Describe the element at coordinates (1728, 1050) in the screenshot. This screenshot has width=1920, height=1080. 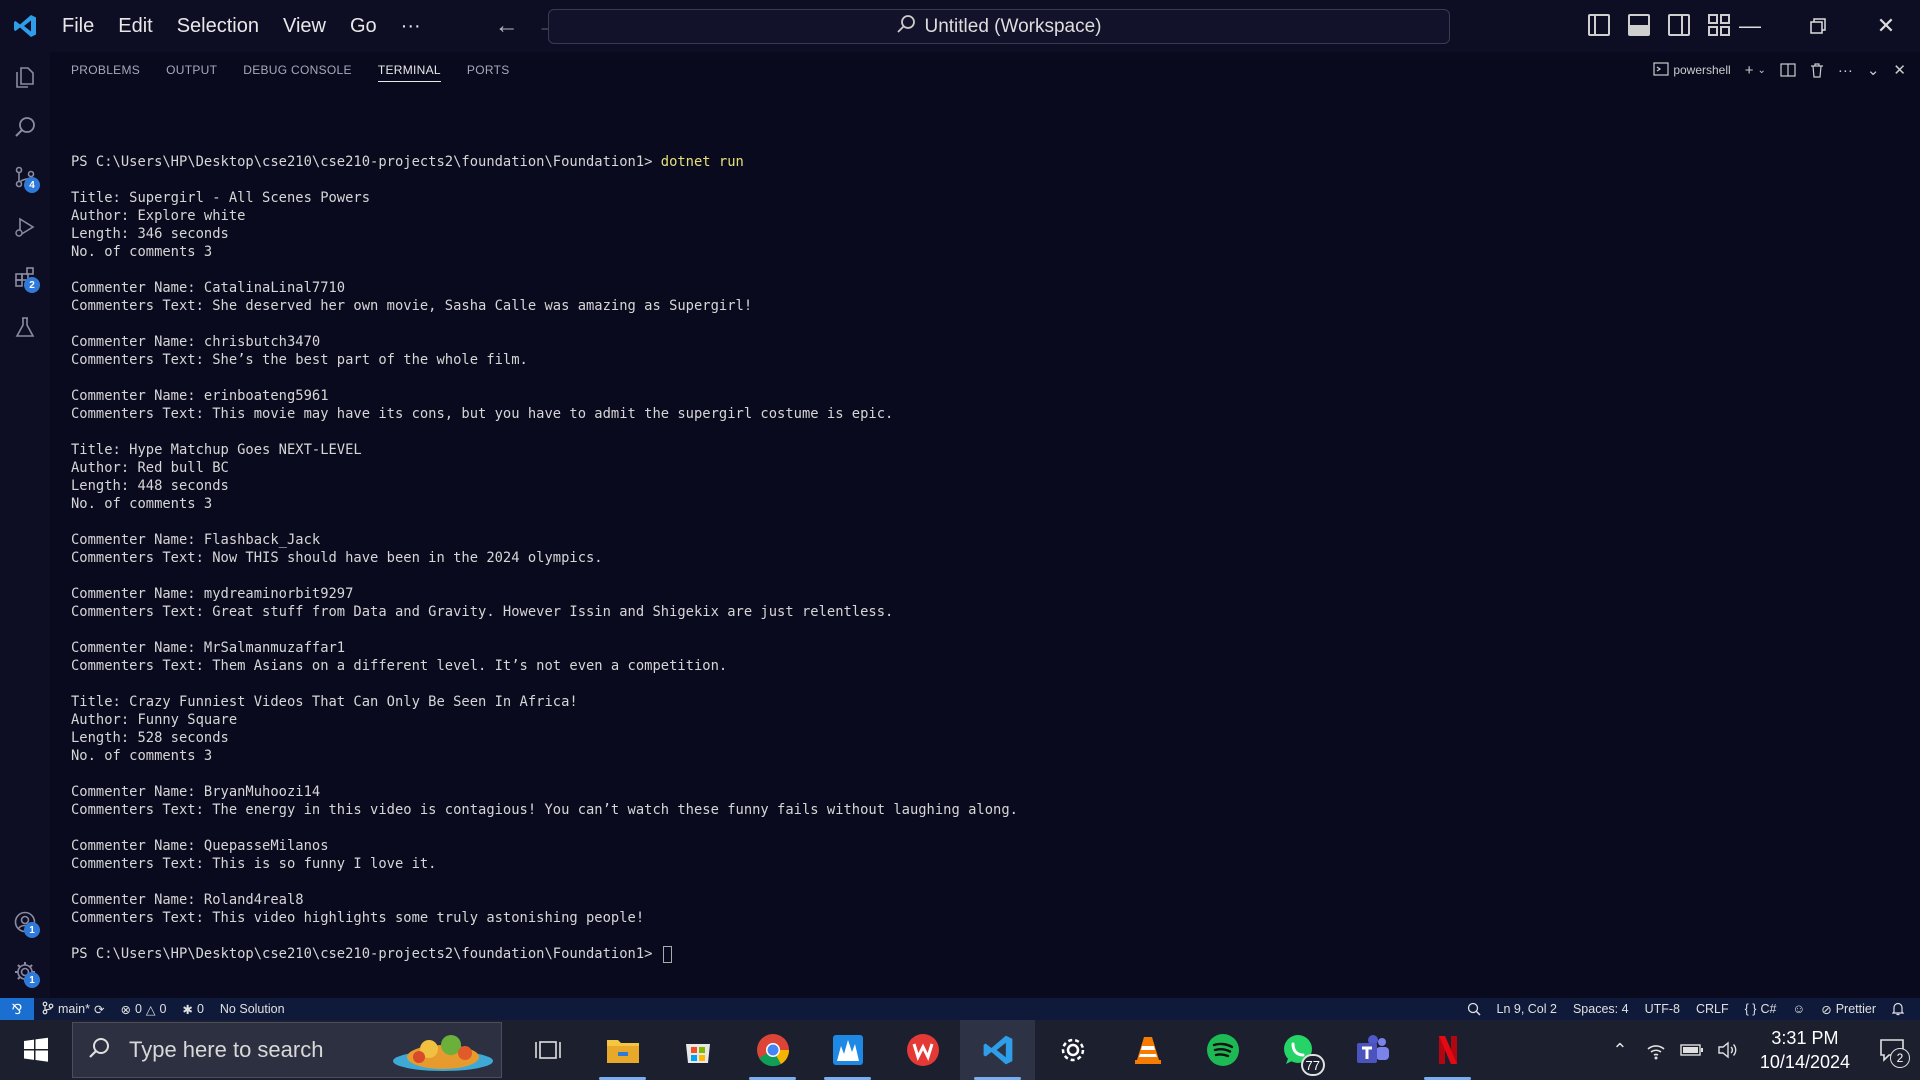
I see `volume-icon` at that location.